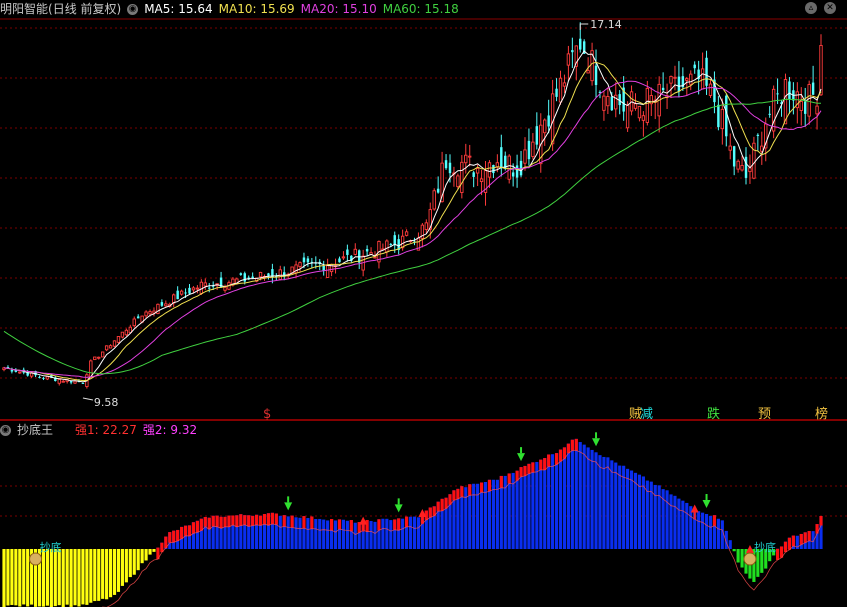 Image resolution: width=847 pixels, height=607 pixels. I want to click on money-bag-icon, so click(750, 559).